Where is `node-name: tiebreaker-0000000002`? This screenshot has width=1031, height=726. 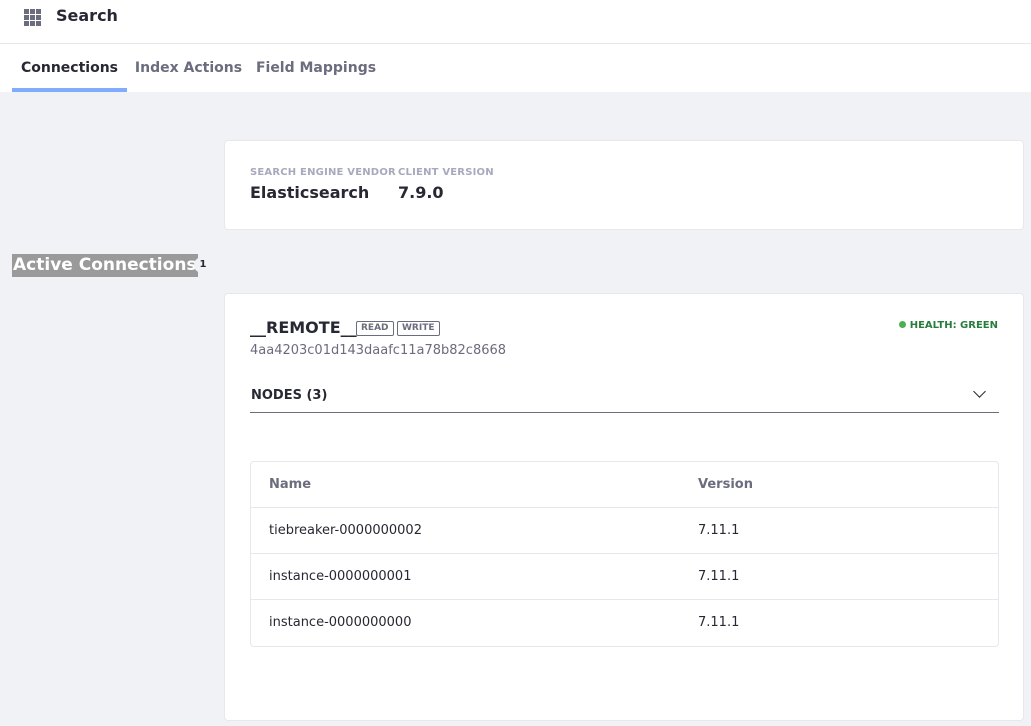
node-name: tiebreaker-0000000002 is located at coordinates (345, 530).